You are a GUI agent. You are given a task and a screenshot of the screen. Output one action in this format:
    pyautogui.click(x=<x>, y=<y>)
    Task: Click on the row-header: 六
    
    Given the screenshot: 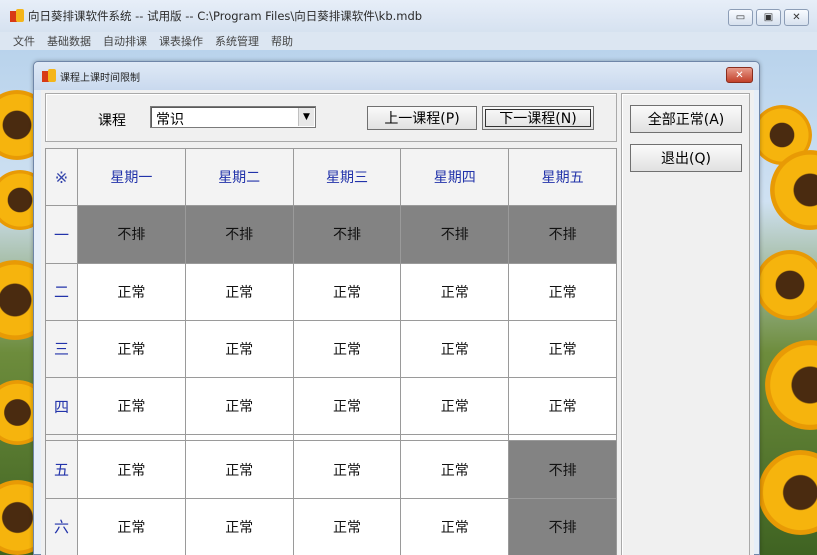 What is the action you would take?
    pyautogui.click(x=61, y=526)
    